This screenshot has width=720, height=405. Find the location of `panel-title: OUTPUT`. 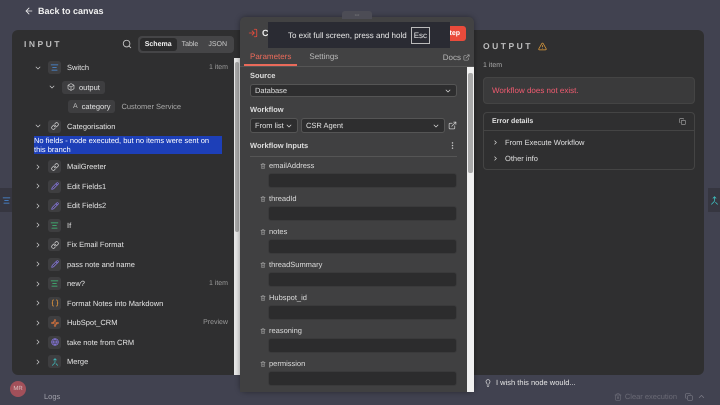

panel-title: OUTPUT is located at coordinates (508, 46).